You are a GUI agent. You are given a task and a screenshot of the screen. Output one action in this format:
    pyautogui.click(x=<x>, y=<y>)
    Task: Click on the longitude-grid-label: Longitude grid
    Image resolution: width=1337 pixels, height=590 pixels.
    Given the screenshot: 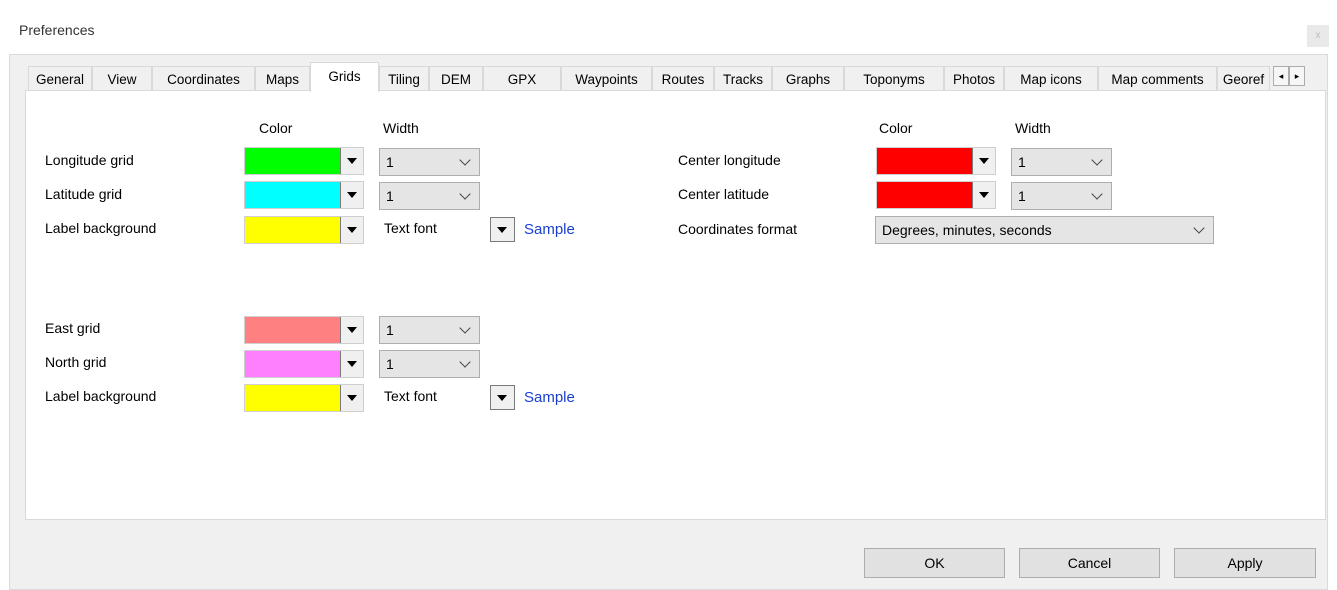 What is the action you would take?
    pyautogui.click(x=89, y=160)
    